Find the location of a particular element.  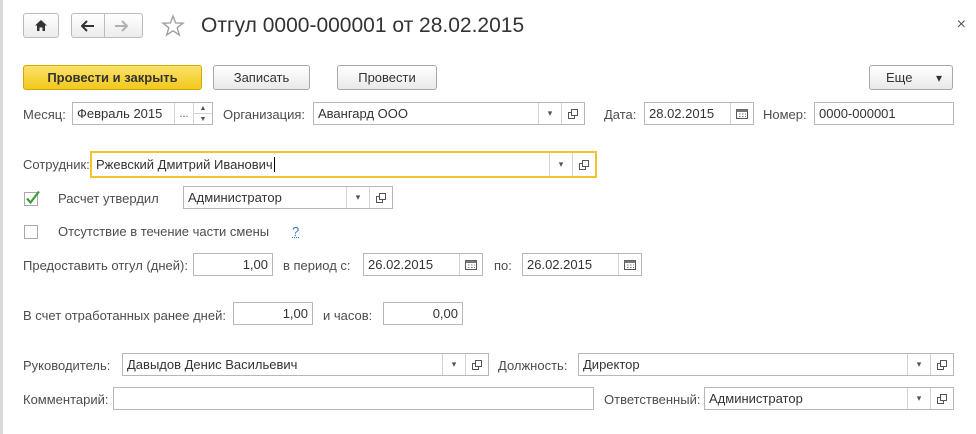

date-field: 28.02.2015 is located at coordinates (699, 113).